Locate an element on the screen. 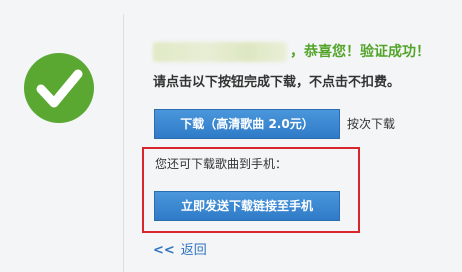 The width and height of the screenshot is (462, 272). checkmark-circle-icon is located at coordinates (59, 88).